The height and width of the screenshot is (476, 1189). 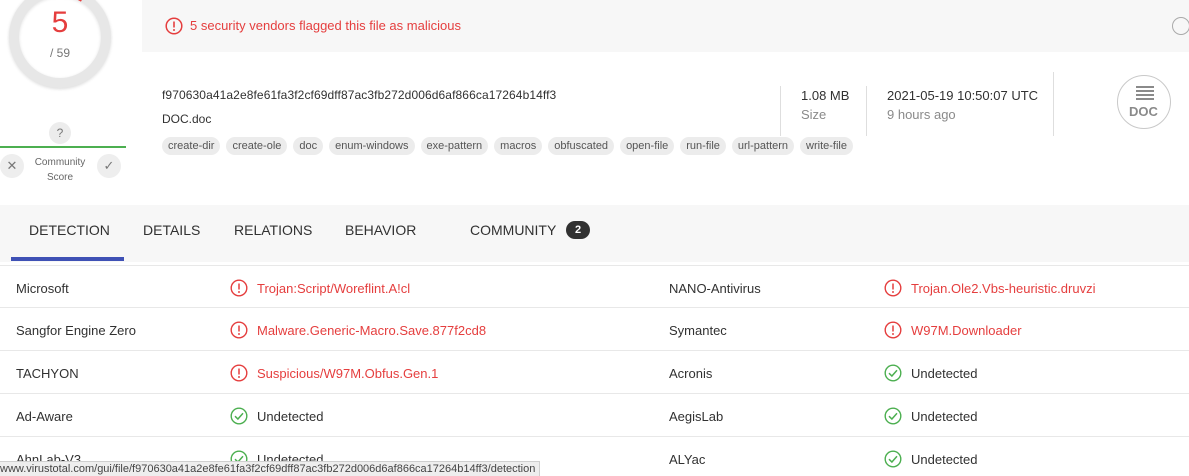 What do you see at coordinates (715, 288) in the screenshot?
I see `engine-name: NANO-Antivirus` at bounding box center [715, 288].